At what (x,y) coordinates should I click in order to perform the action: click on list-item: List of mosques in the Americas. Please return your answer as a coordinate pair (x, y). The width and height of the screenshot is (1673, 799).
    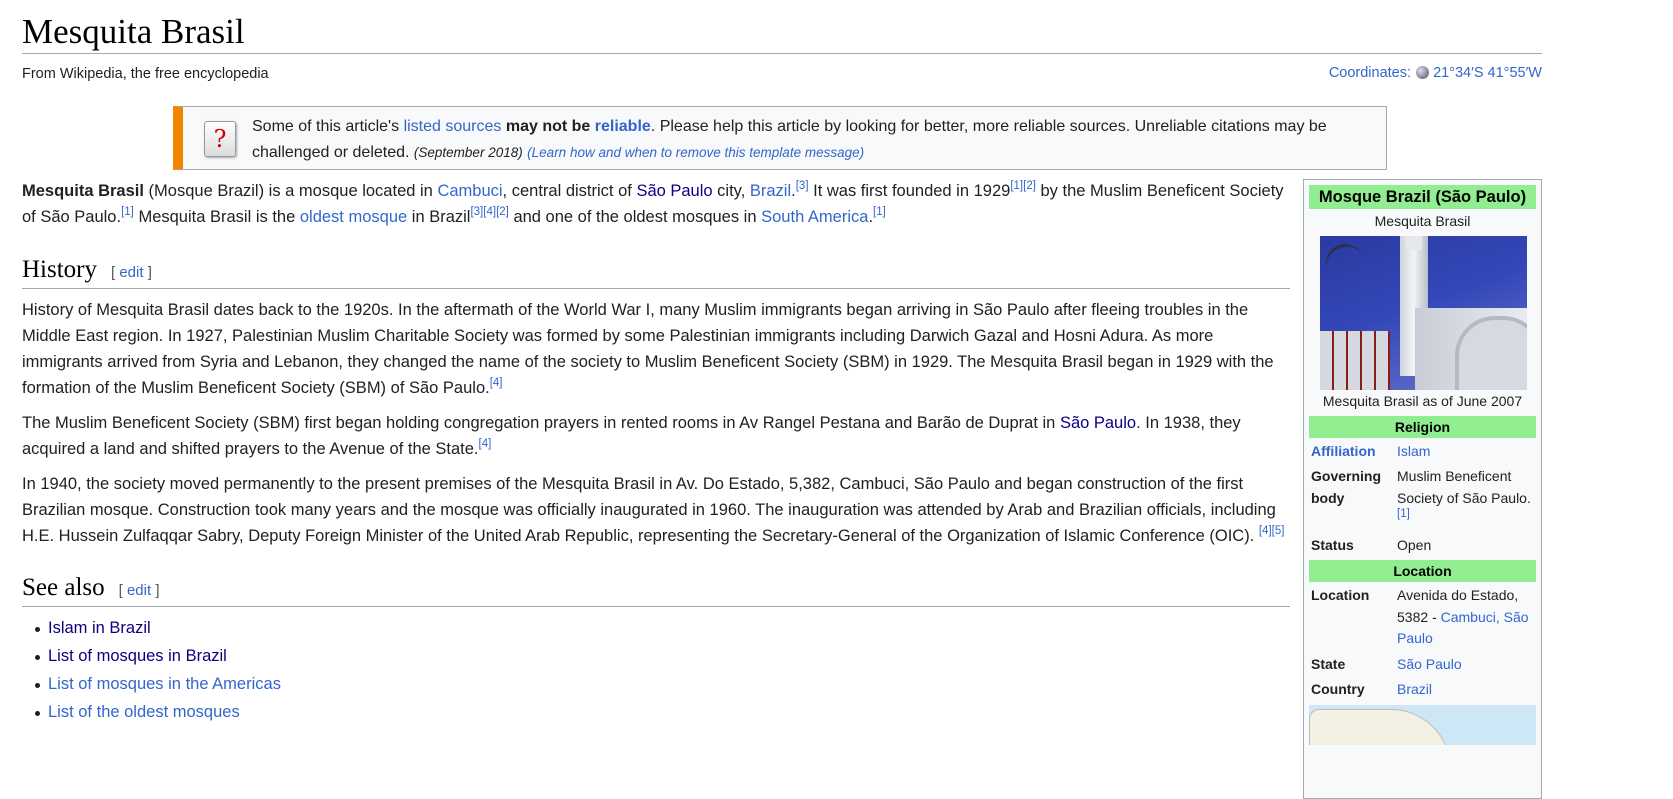
    Looking at the image, I should click on (151, 684).